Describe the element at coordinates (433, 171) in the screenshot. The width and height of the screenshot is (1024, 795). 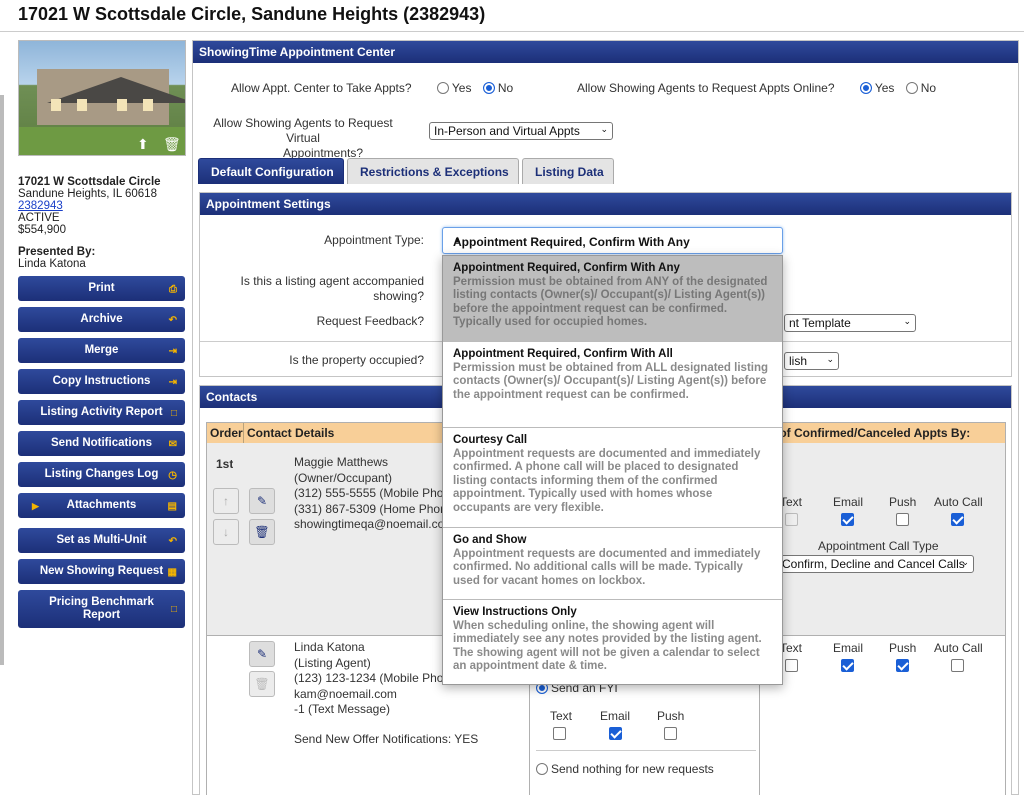
I see `tab-restrictions-exceptions: Restrictions & Exceptions` at that location.